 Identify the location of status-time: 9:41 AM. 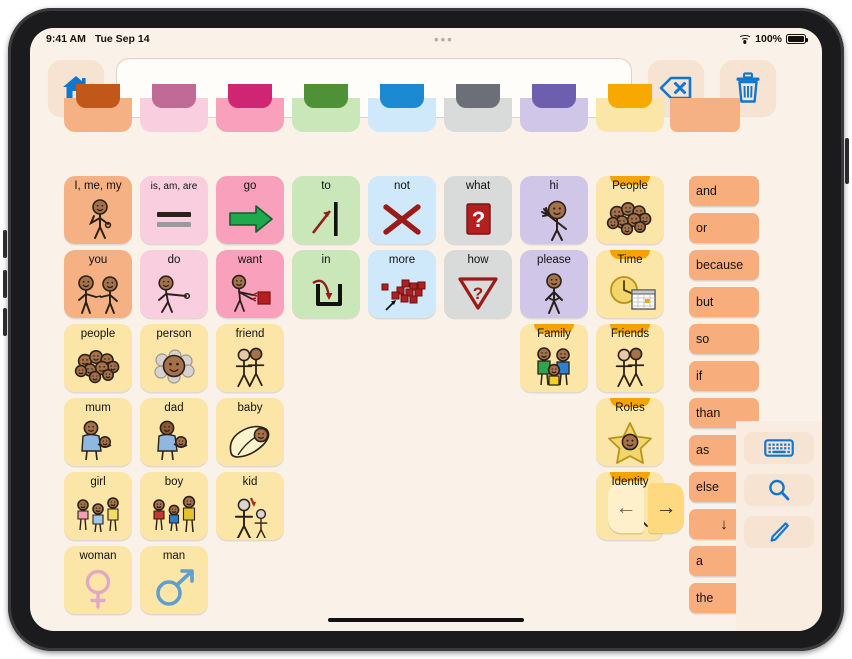
(66, 39).